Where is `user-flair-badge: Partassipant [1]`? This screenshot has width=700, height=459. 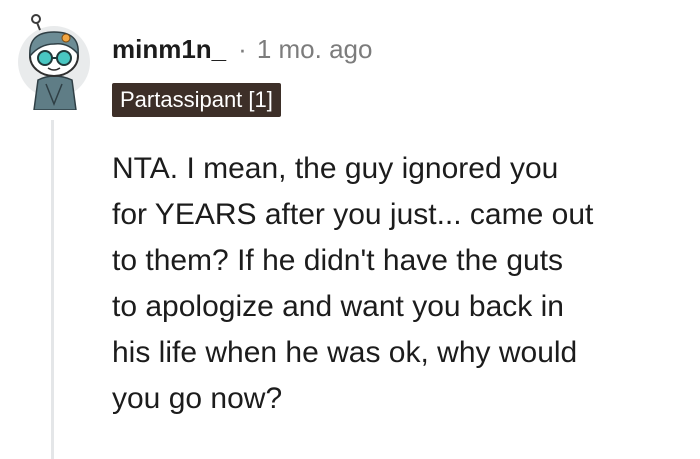
user-flair-badge: Partassipant [1] is located at coordinates (196, 100).